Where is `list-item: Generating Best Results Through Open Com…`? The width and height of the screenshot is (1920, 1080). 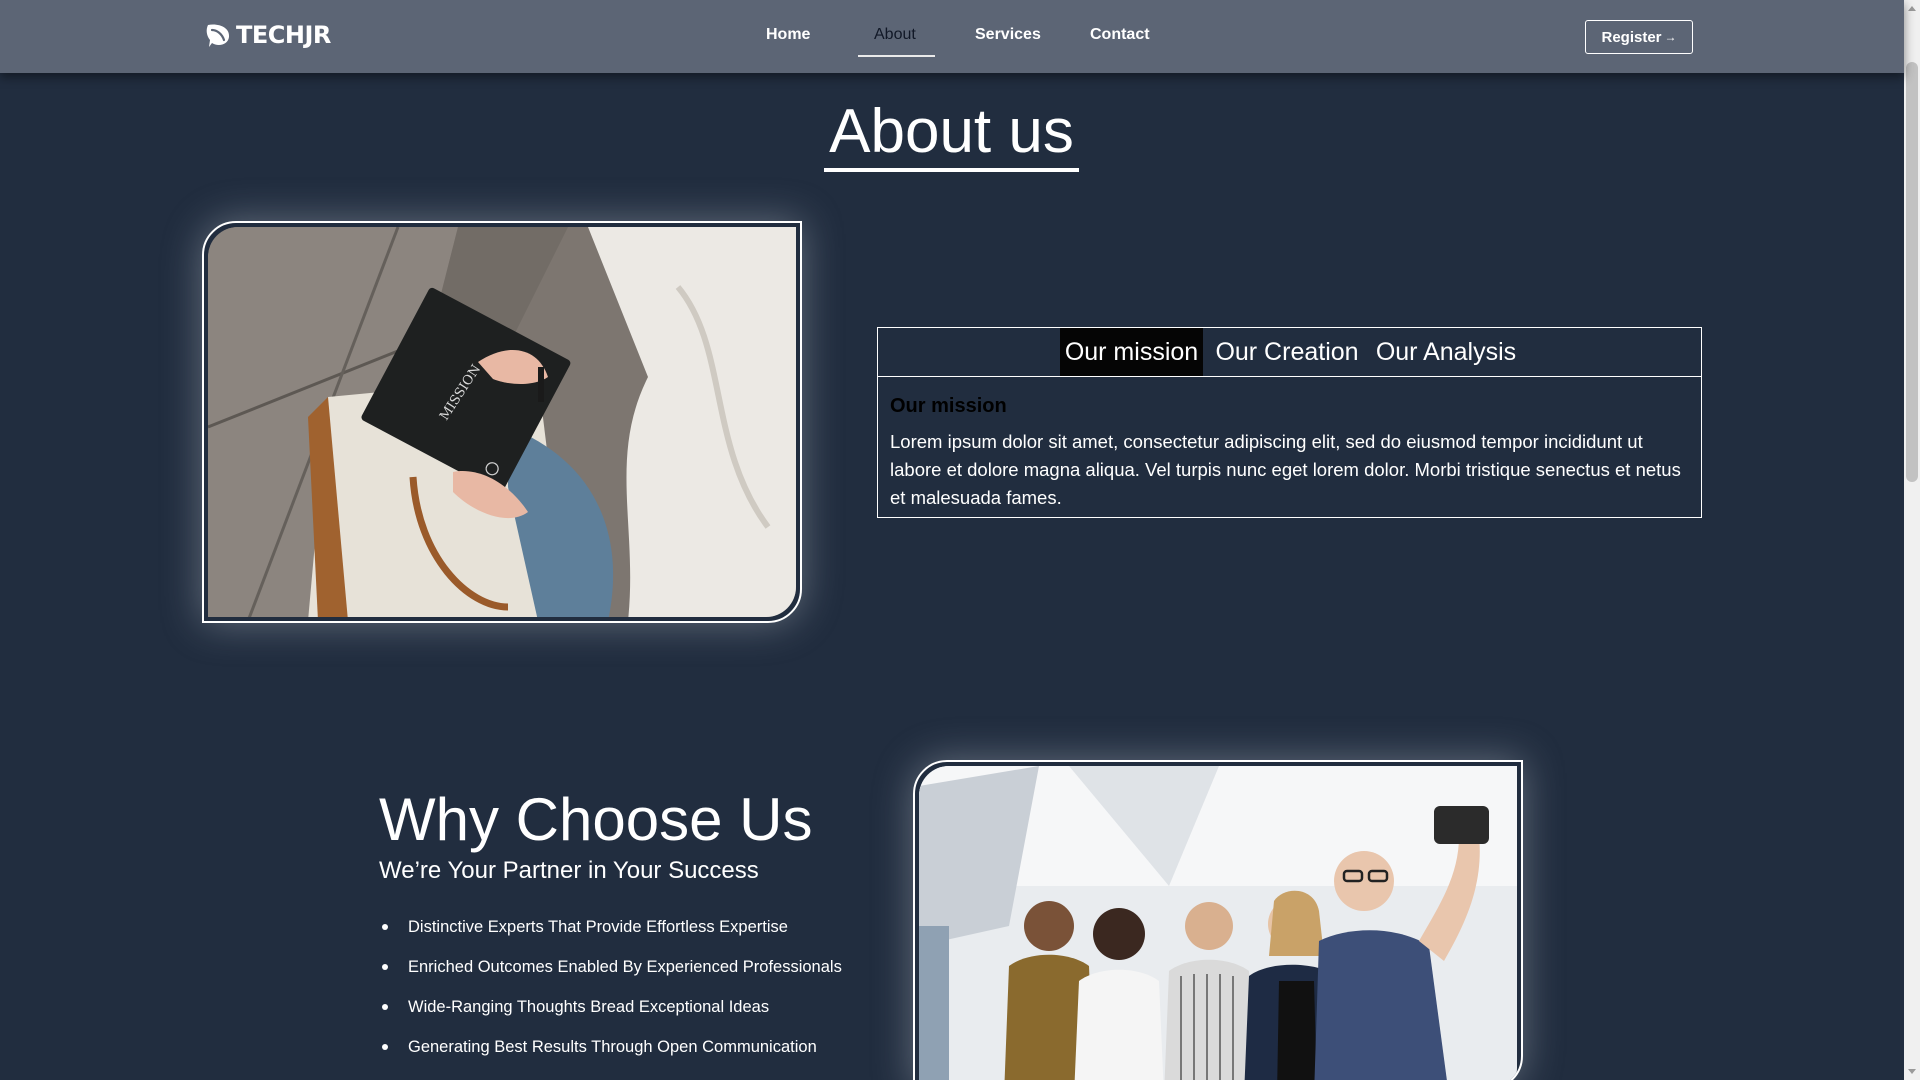
list-item: Generating Best Results Through Open Com… is located at coordinates (610, 1052).